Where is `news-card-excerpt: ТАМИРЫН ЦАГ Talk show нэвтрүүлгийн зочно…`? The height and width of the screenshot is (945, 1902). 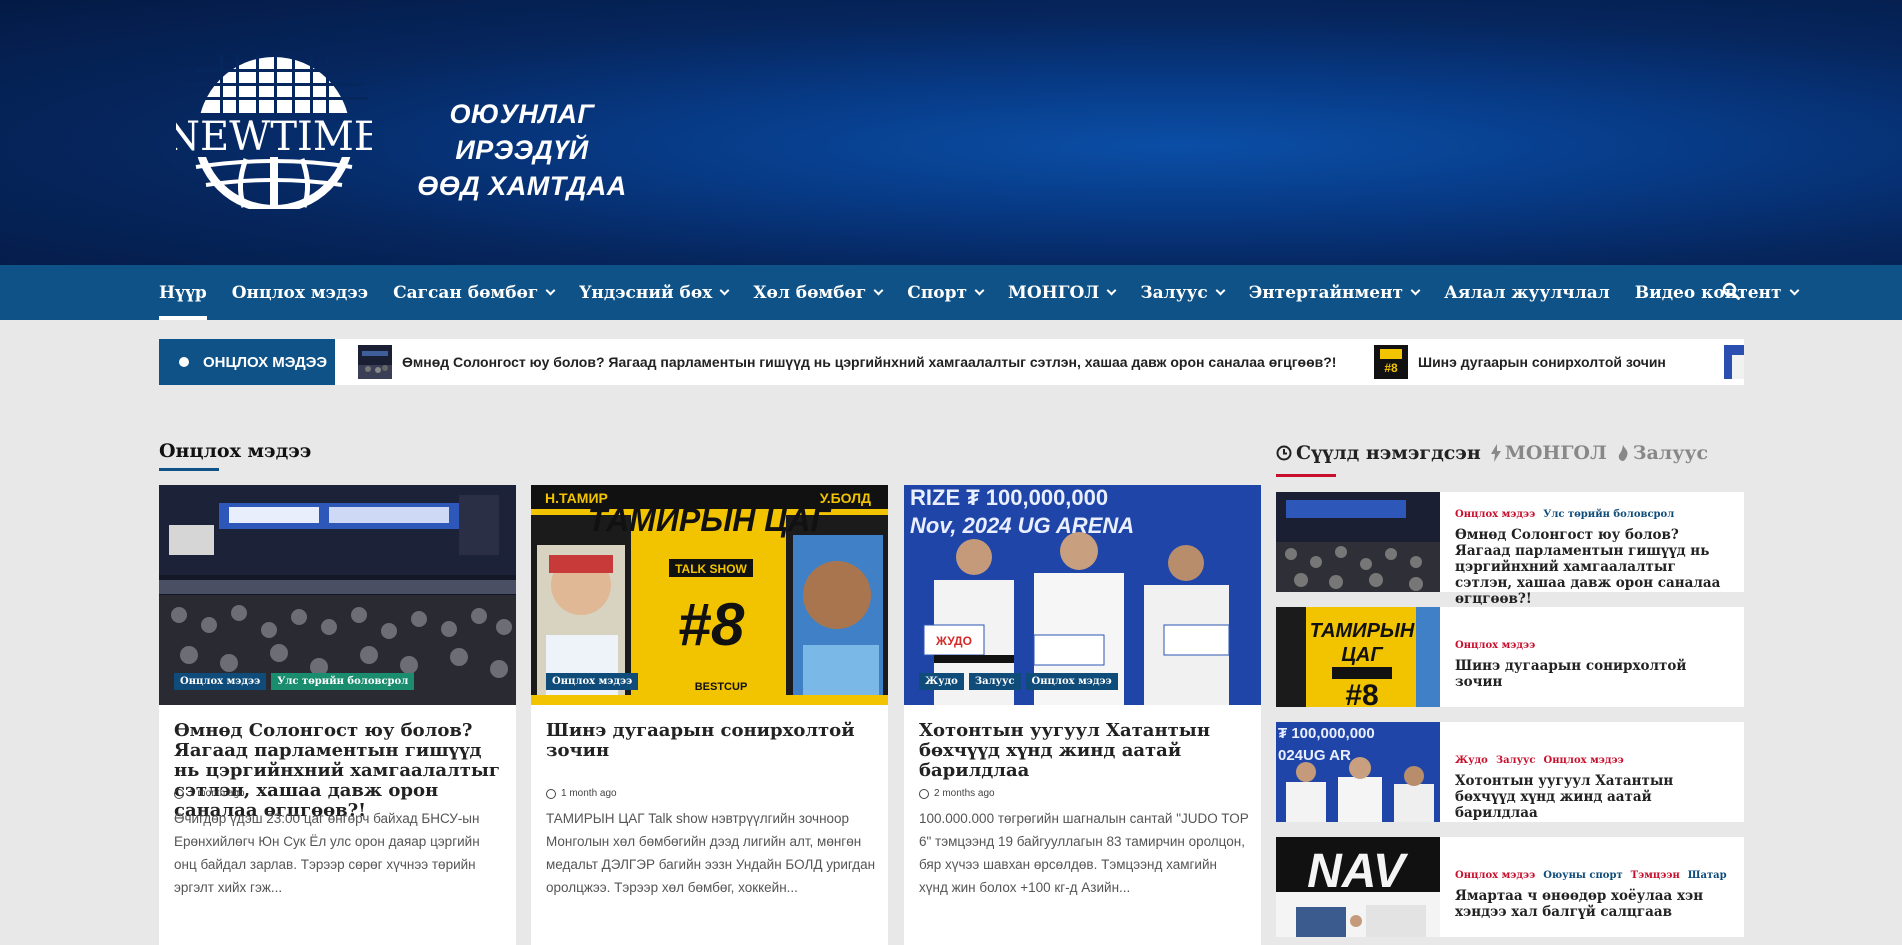
news-card-excerpt: ТАМИРЫН ЦАГ Talk show нэвтрүүлгийн зочно… is located at coordinates (711, 853).